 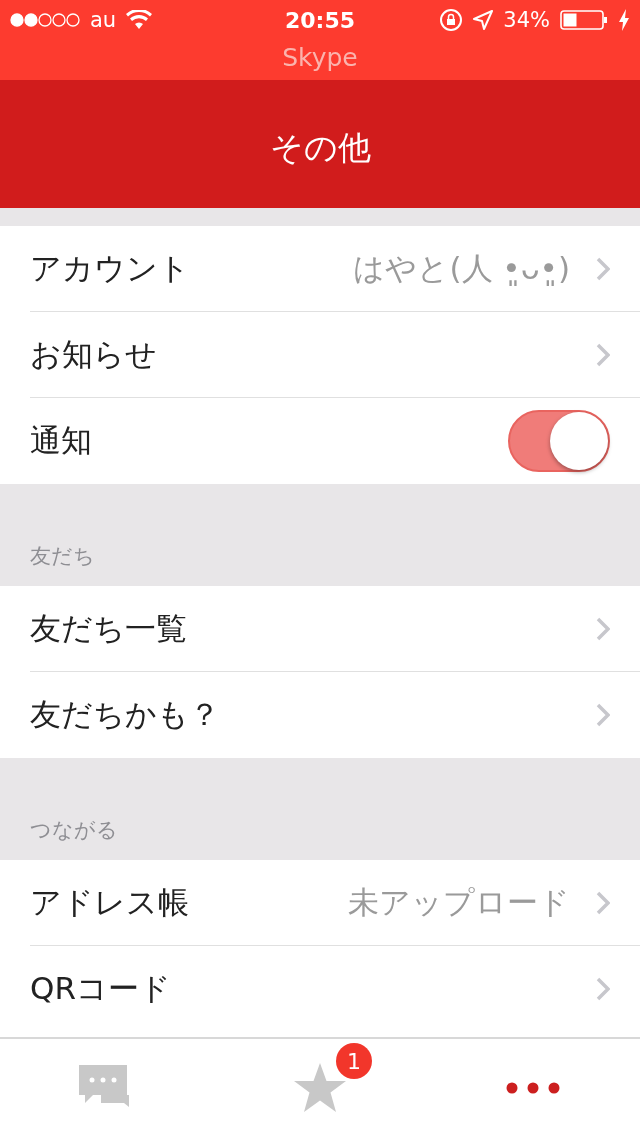 What do you see at coordinates (320, 147) in the screenshot?
I see `page-title: その他` at bounding box center [320, 147].